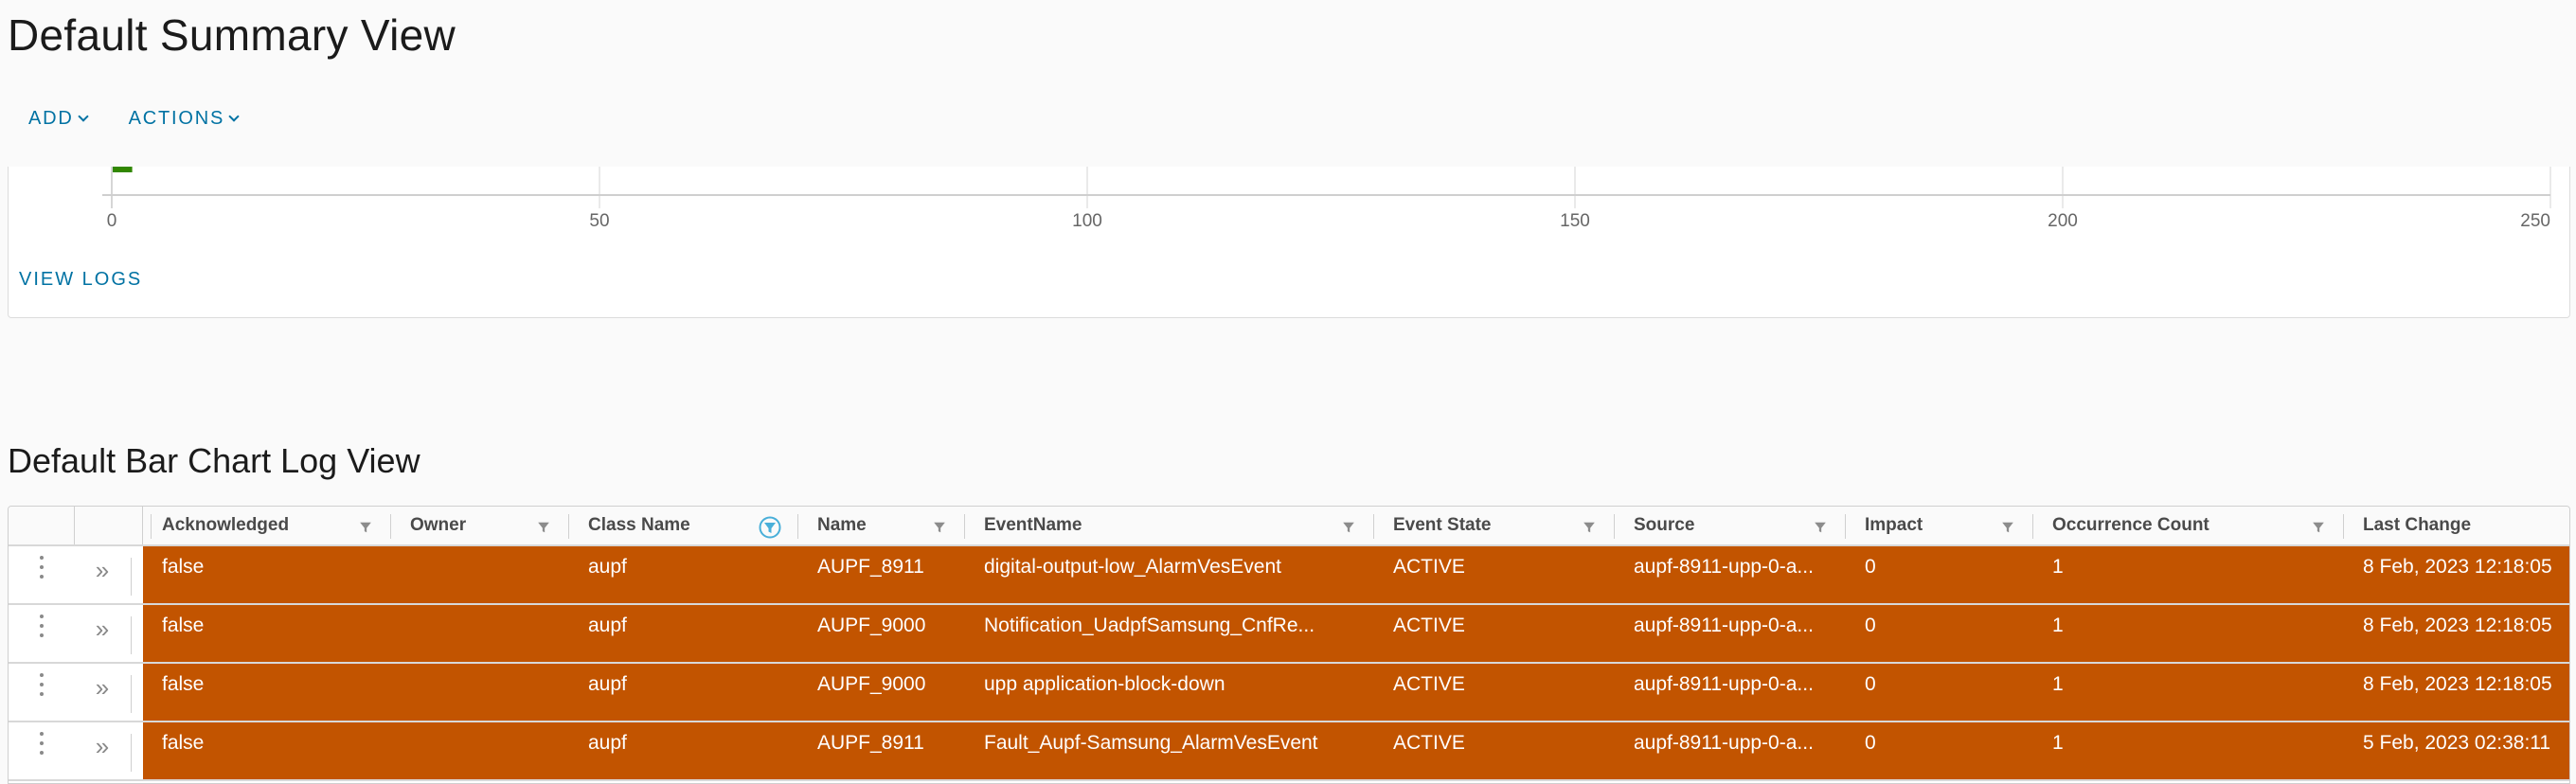 This screenshot has width=2576, height=784. I want to click on column-header: Name, so click(881, 525).